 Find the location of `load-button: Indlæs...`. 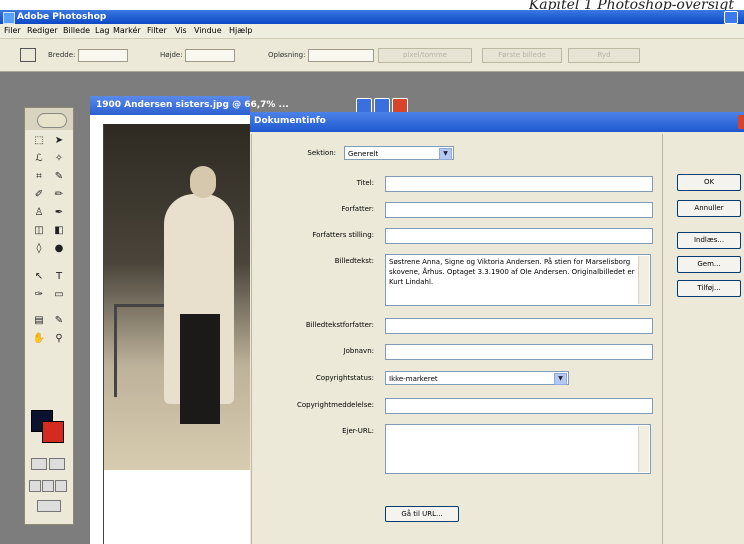

load-button: Indlæs... is located at coordinates (709, 240).